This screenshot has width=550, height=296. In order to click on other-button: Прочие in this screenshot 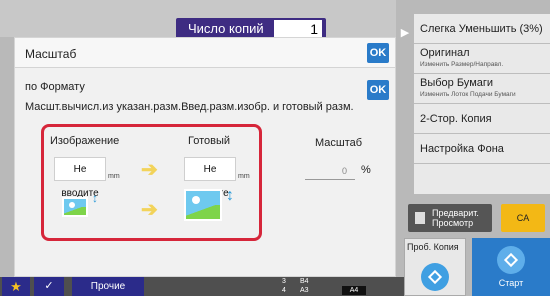, I will do `click(108, 286)`.